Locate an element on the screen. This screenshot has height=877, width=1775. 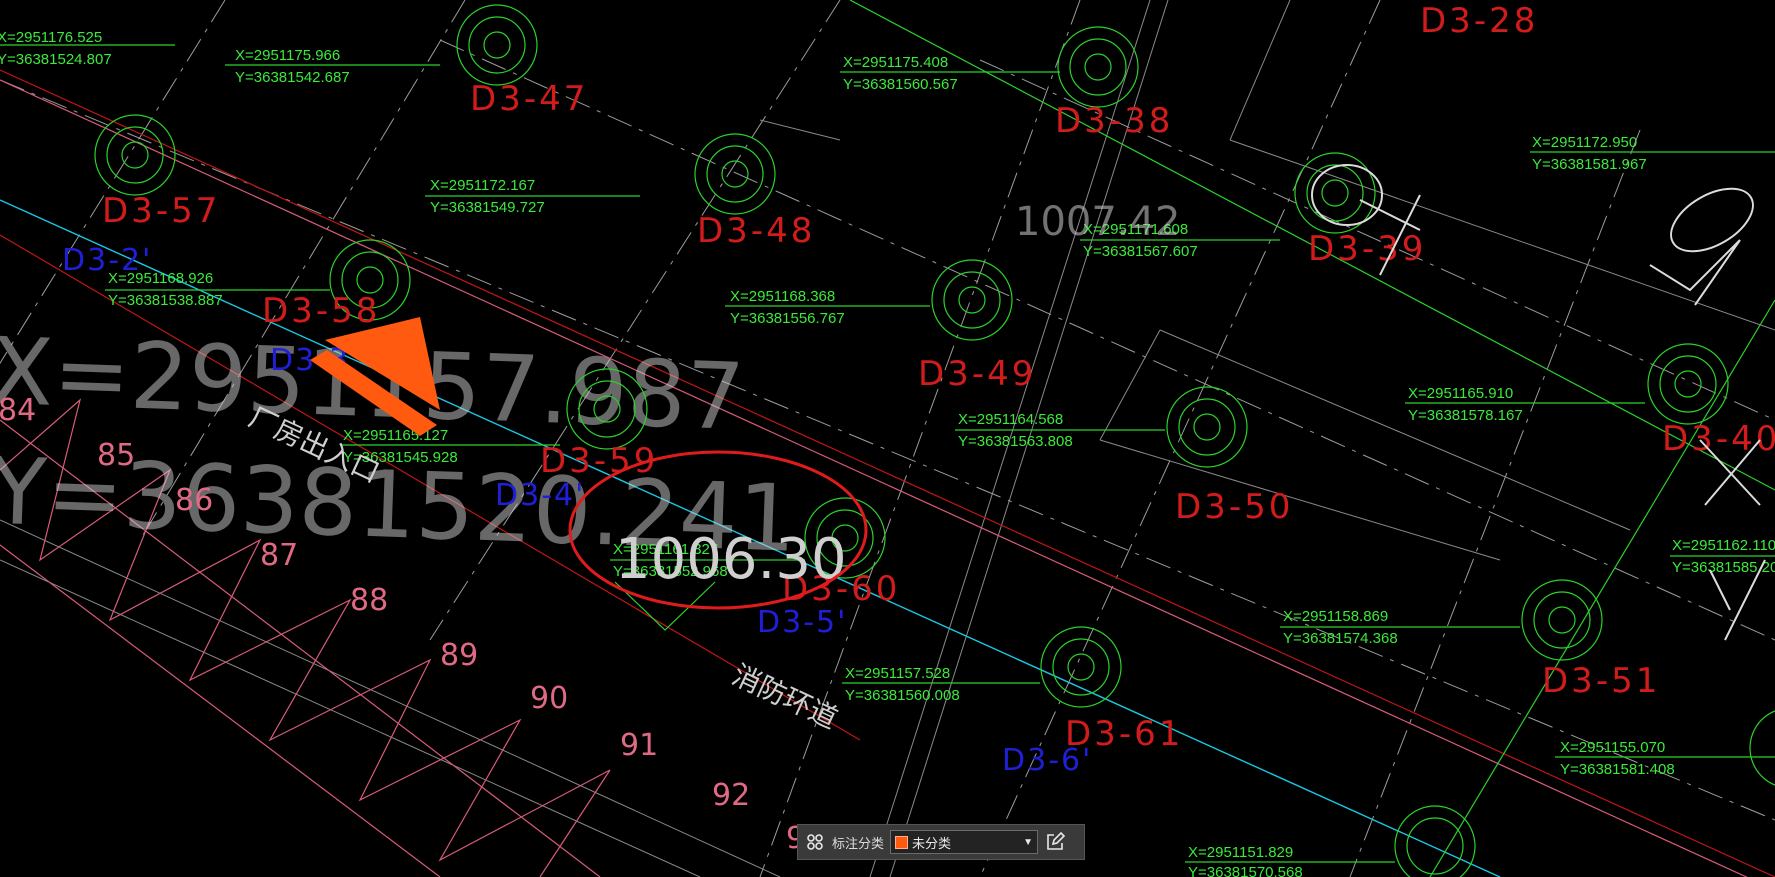
column-label: D3-50 is located at coordinates (1234, 507).